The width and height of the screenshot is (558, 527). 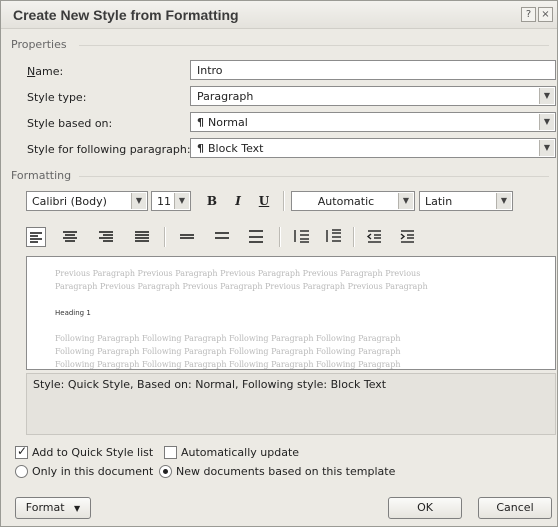 What do you see at coordinates (225, 96) in the screenshot?
I see `style-type-value: Paragraph` at bounding box center [225, 96].